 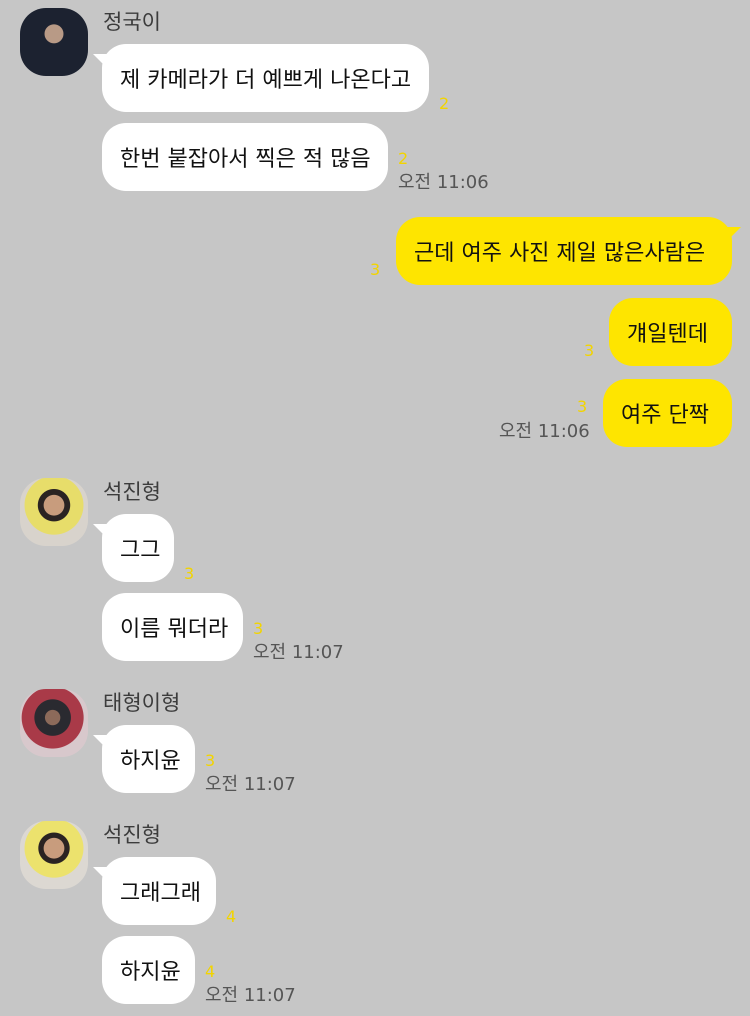 I want to click on message-bubble-mine: 근데 여주 사진 제일 많은사람은, so click(x=568, y=251).